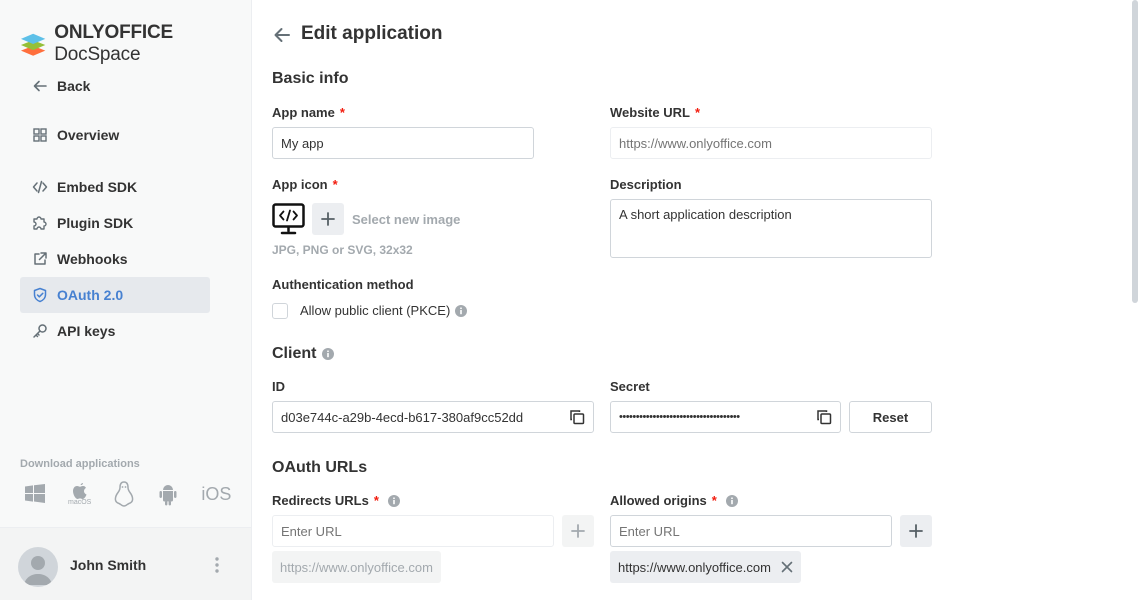  I want to click on download-linux, so click(124, 494).